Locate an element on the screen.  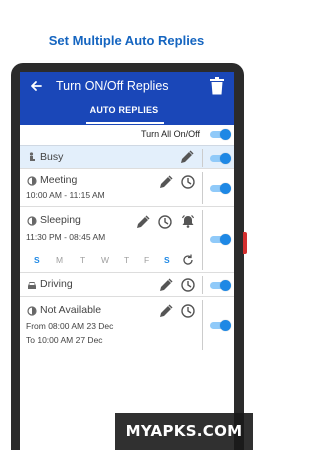
phone-side-button is located at coordinates (245, 243).